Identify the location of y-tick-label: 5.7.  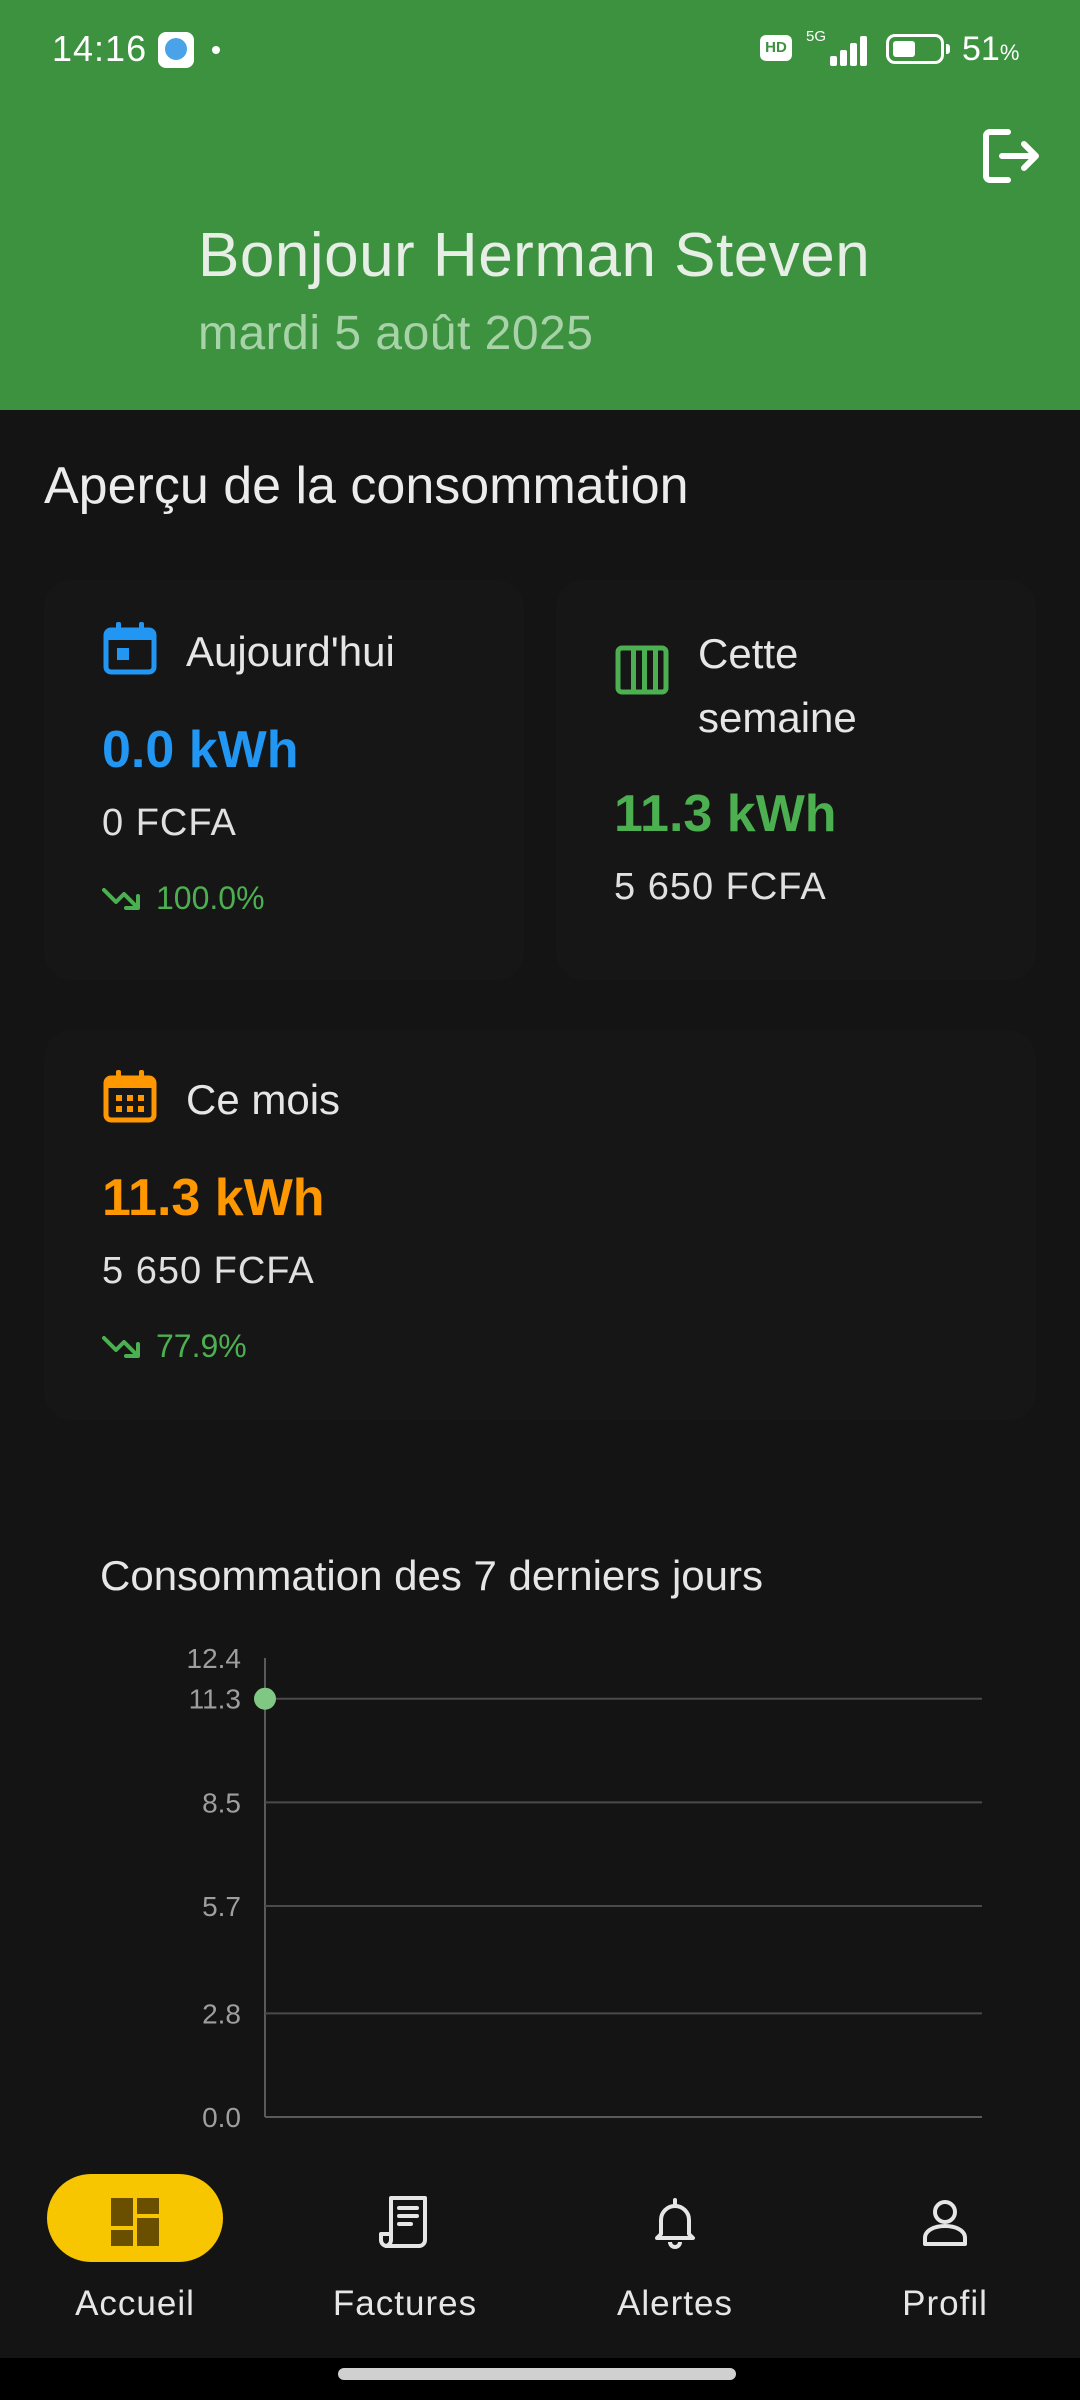
(221, 1906).